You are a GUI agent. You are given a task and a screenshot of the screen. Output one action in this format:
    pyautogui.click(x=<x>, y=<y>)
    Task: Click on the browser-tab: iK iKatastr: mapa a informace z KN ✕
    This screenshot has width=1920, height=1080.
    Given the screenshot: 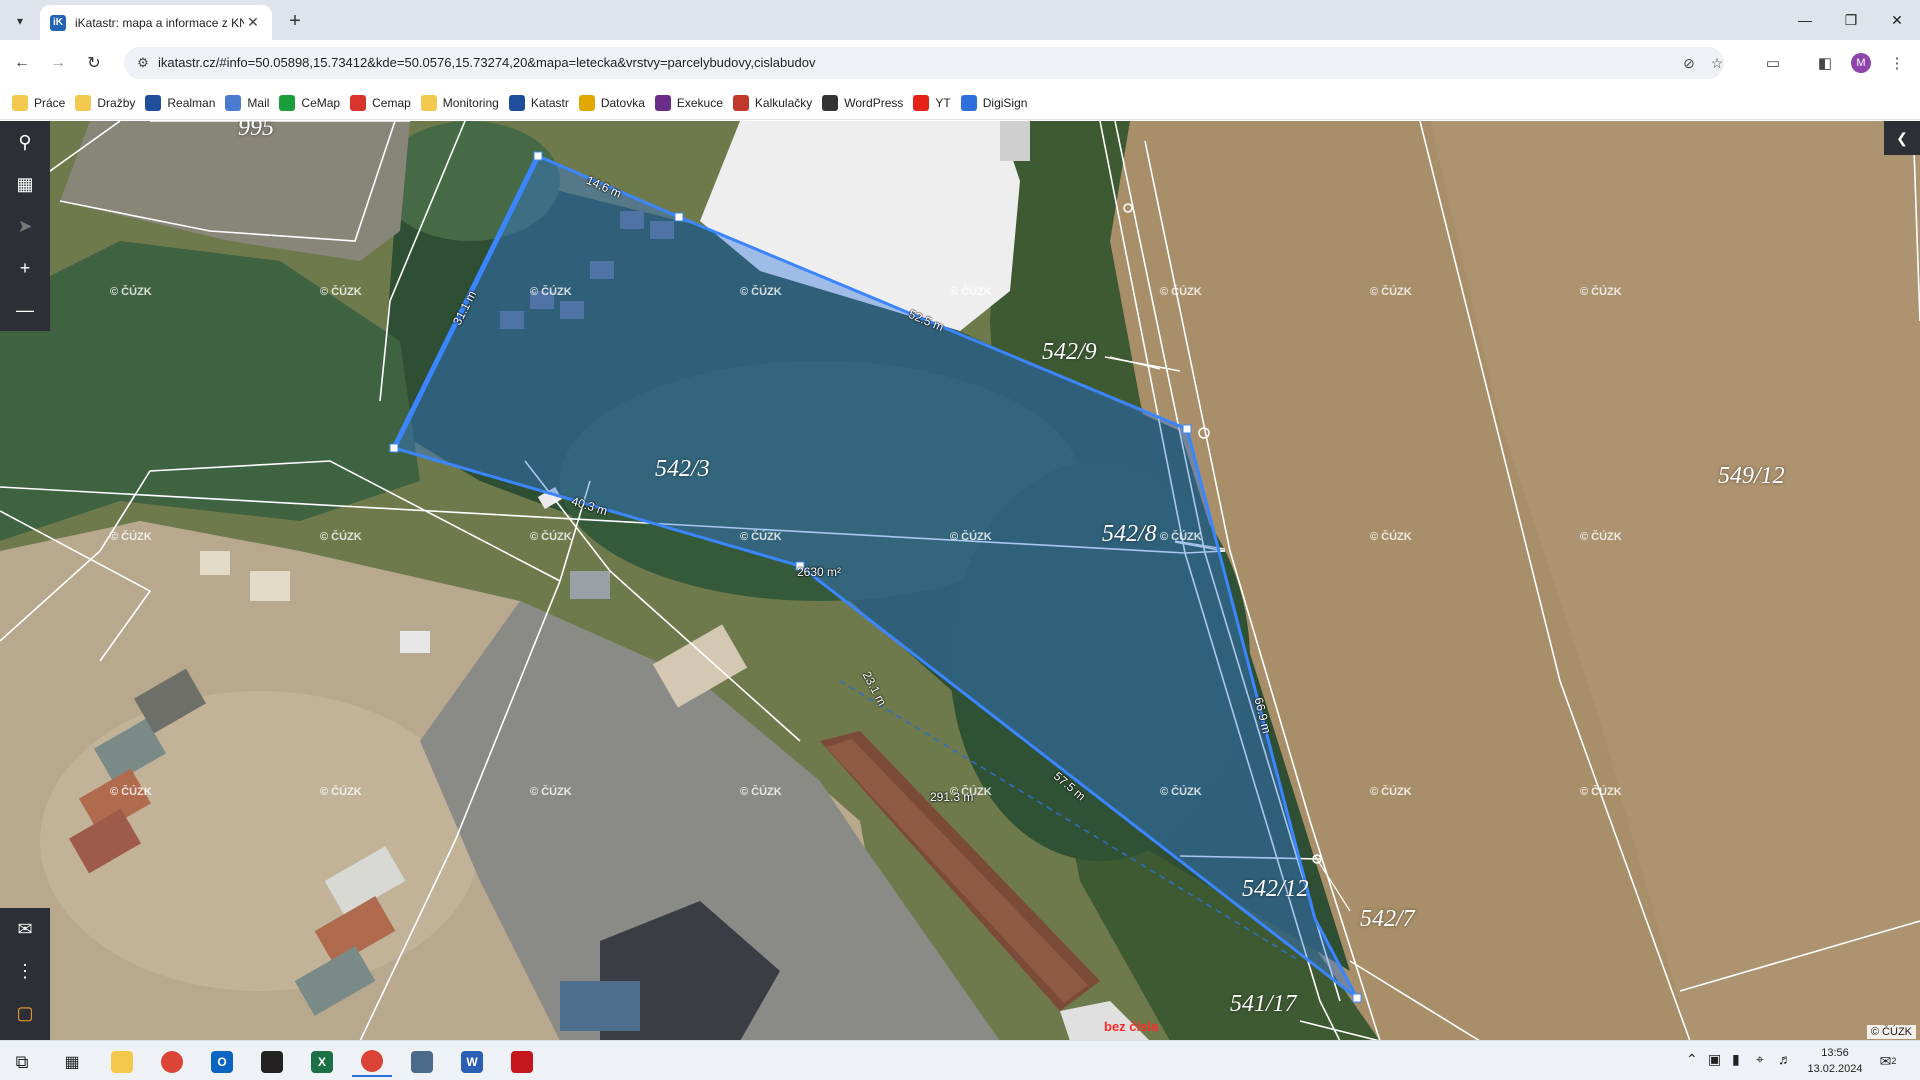 What is the action you would take?
    pyautogui.click(x=156, y=22)
    